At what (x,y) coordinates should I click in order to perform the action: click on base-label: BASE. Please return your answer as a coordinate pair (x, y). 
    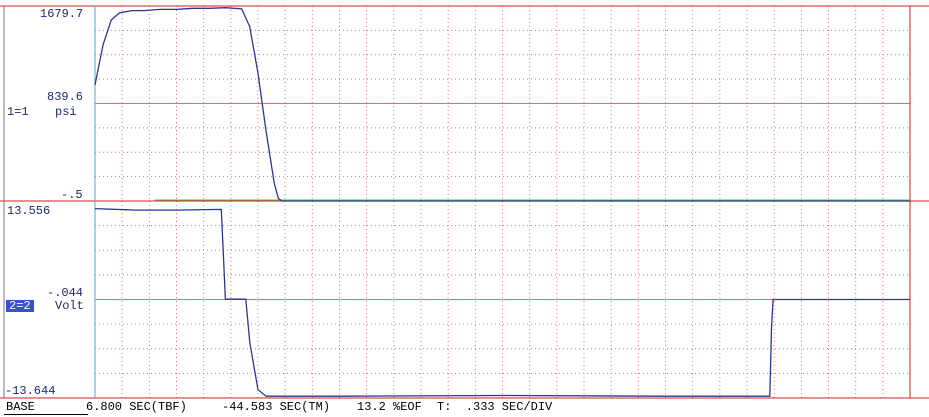
    Looking at the image, I should click on (20, 407).